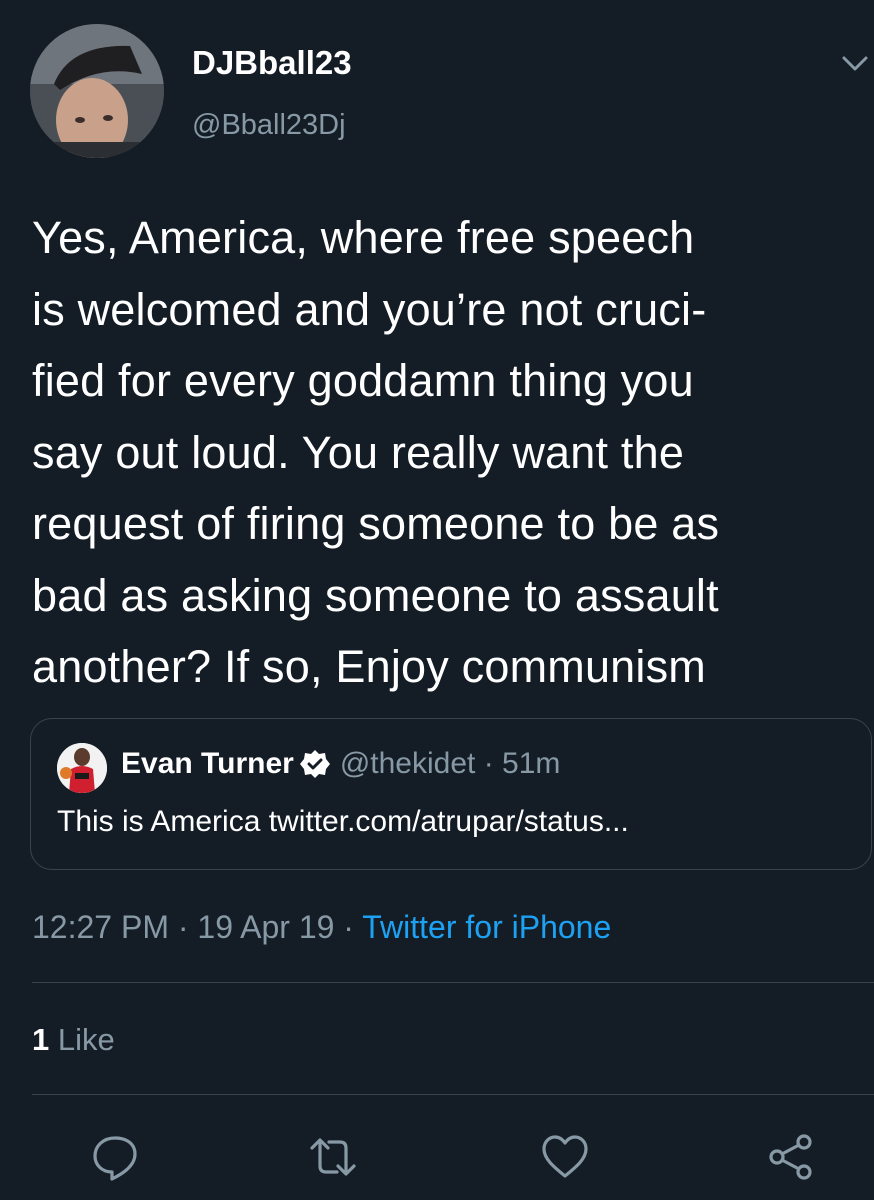 The image size is (874, 1200). Describe the element at coordinates (207, 764) in the screenshot. I see `quoted-display-name: Evan Turner` at that location.